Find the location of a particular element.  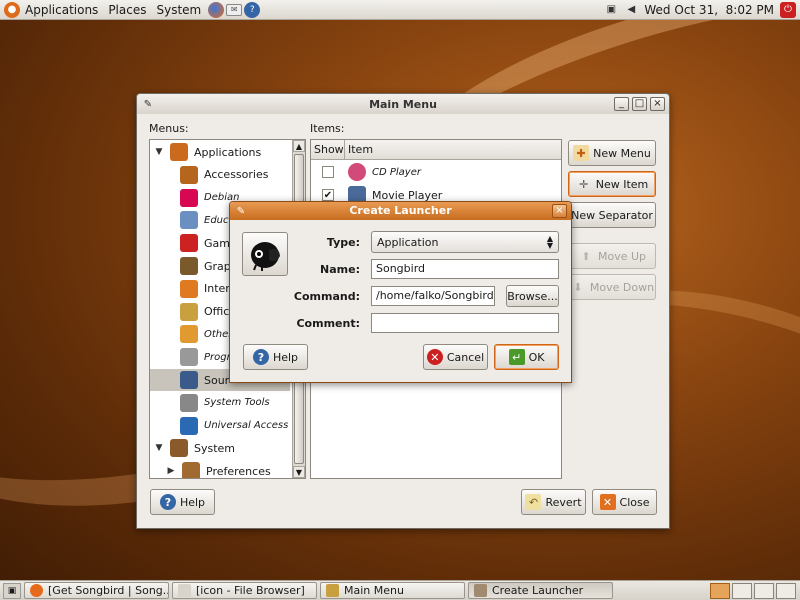

menu-tree-item: System Tools is located at coordinates (210, 403).